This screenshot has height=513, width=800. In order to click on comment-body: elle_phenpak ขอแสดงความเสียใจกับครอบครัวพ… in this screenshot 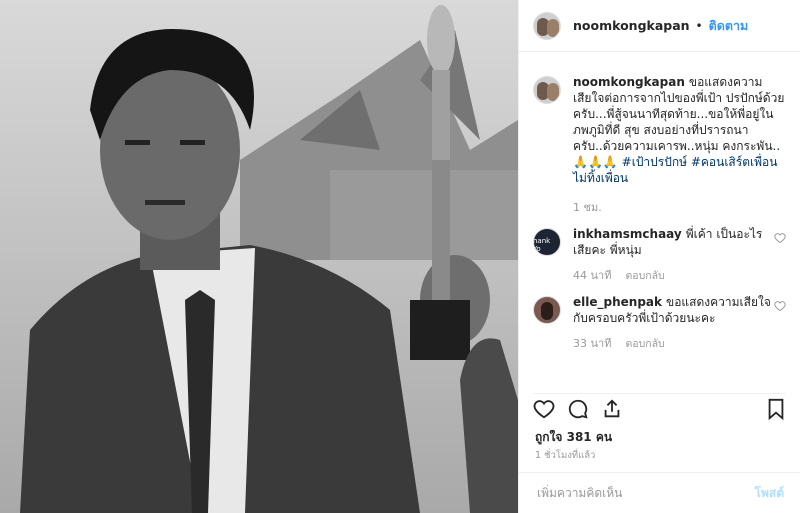, I will do `click(673, 323)`.